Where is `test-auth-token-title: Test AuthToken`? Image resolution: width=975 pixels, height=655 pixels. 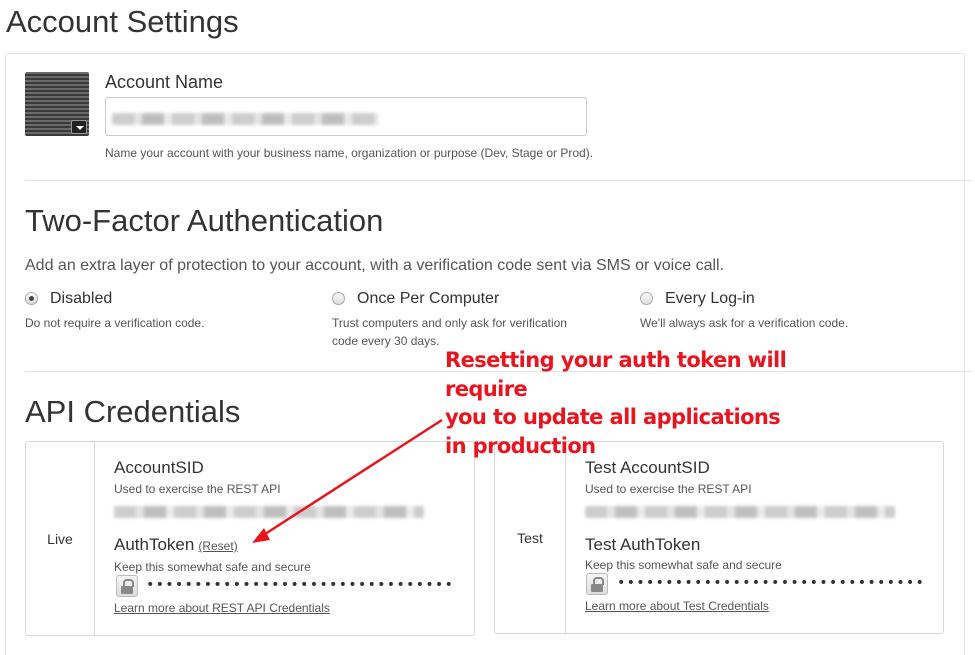 test-auth-token-title: Test AuthToken is located at coordinates (643, 544).